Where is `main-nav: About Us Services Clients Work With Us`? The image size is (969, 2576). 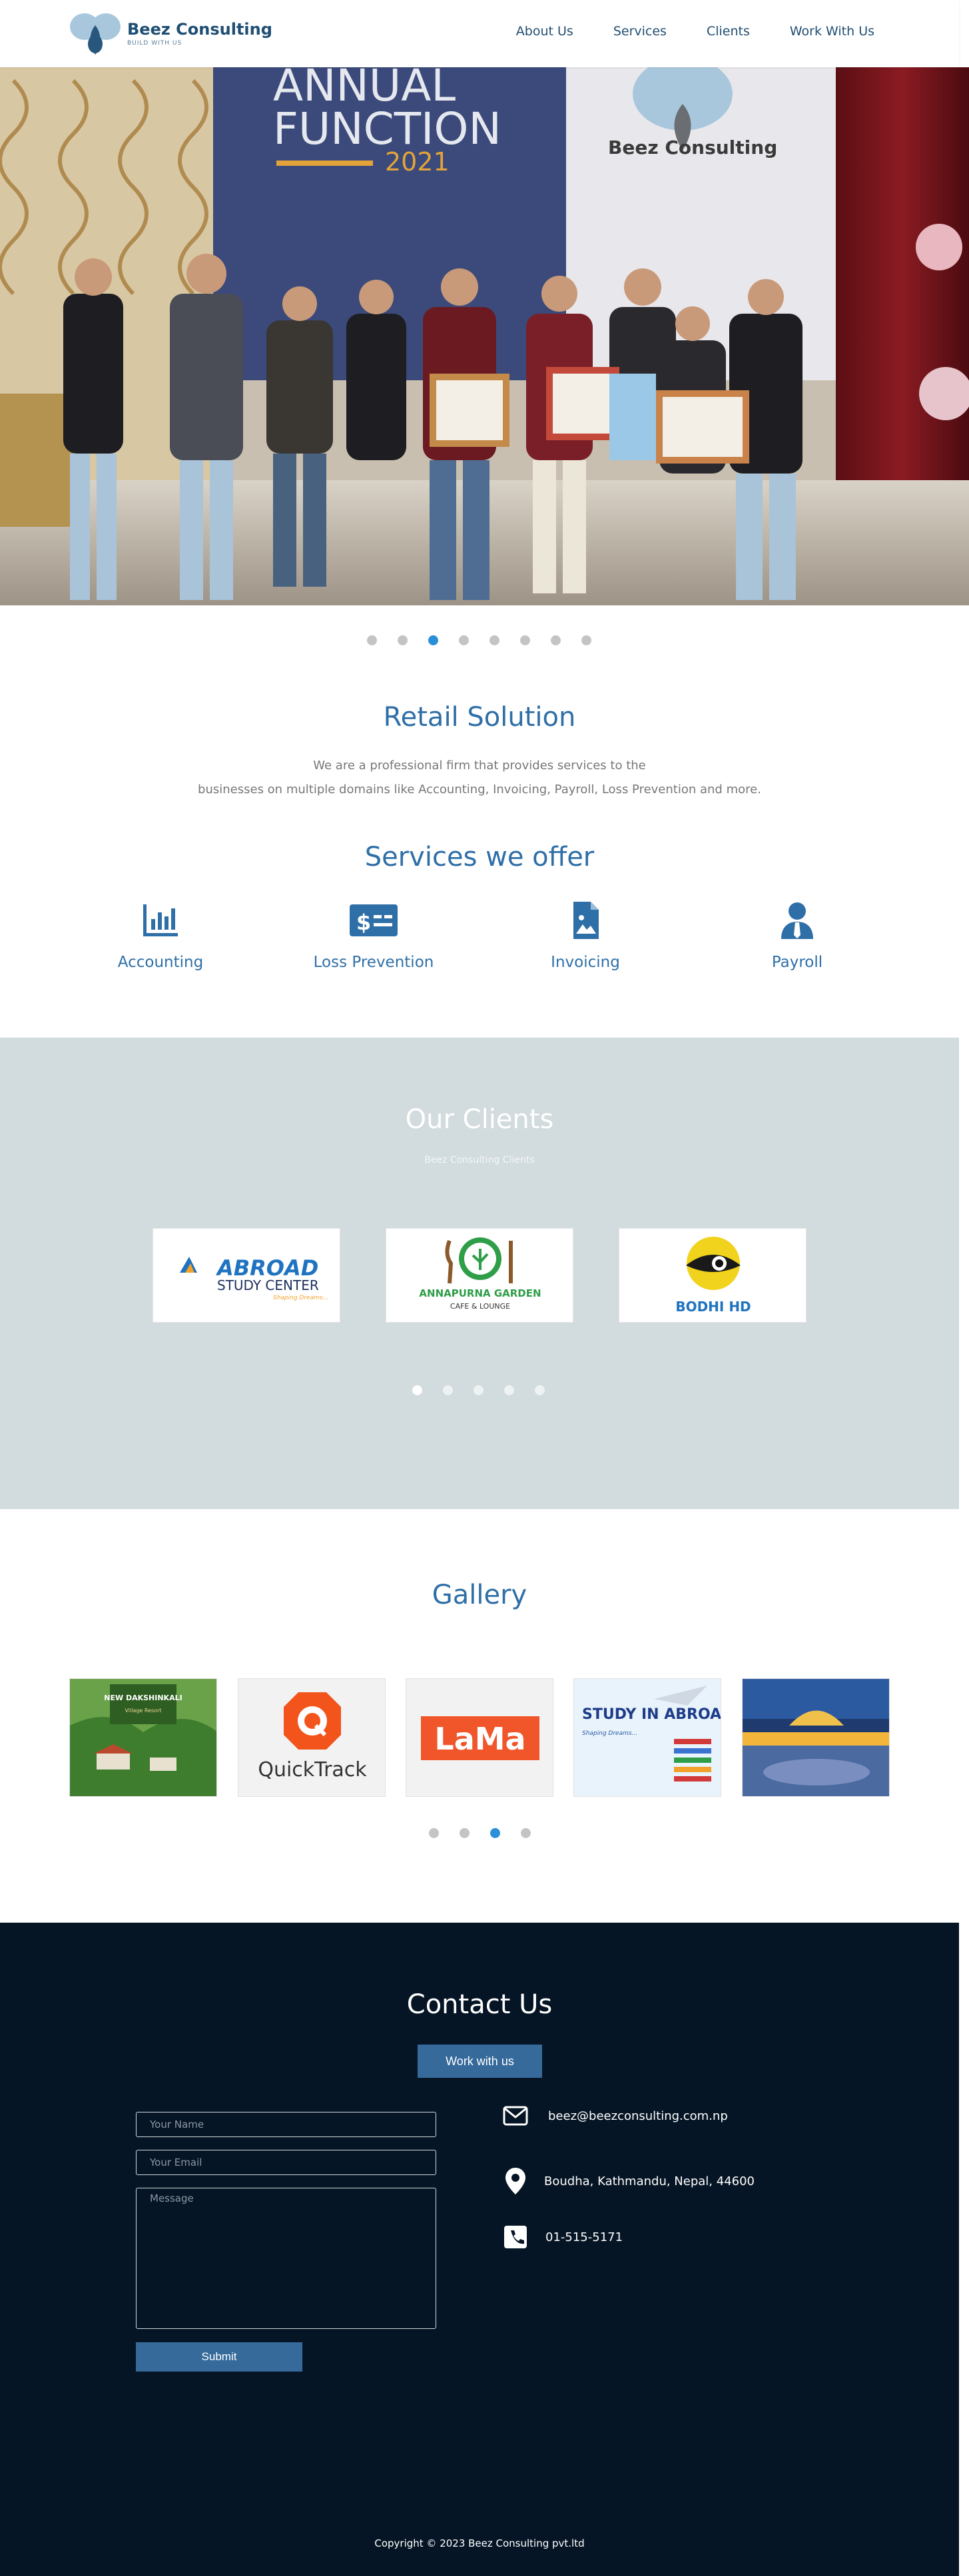
main-nav: About Us Services Clients Work With Us is located at coordinates (695, 31).